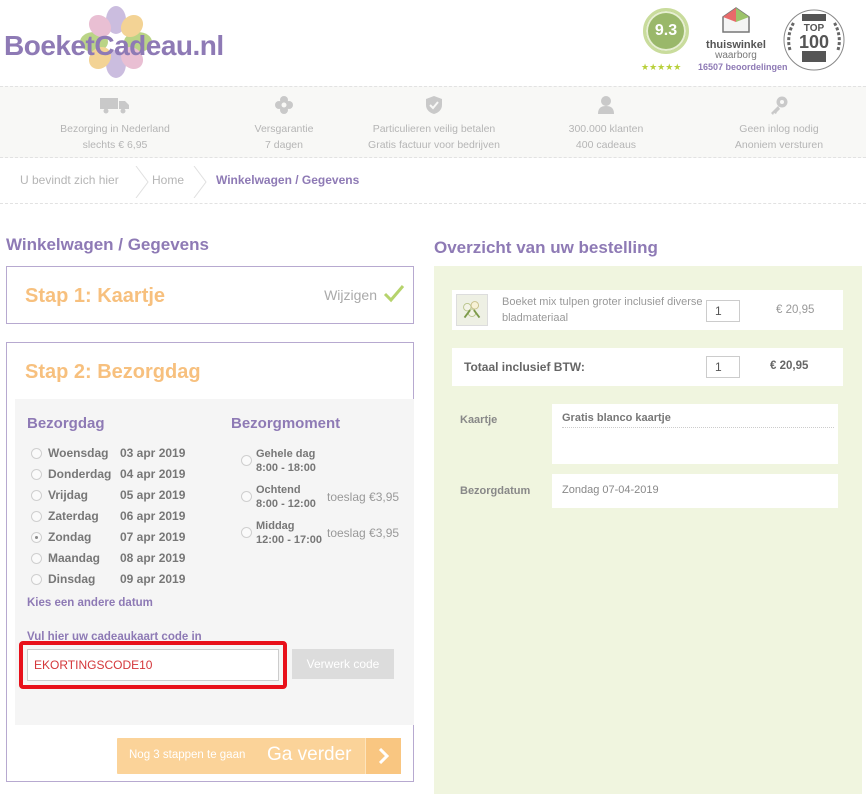 This screenshot has width=866, height=794. I want to click on person-icon, so click(606, 105).